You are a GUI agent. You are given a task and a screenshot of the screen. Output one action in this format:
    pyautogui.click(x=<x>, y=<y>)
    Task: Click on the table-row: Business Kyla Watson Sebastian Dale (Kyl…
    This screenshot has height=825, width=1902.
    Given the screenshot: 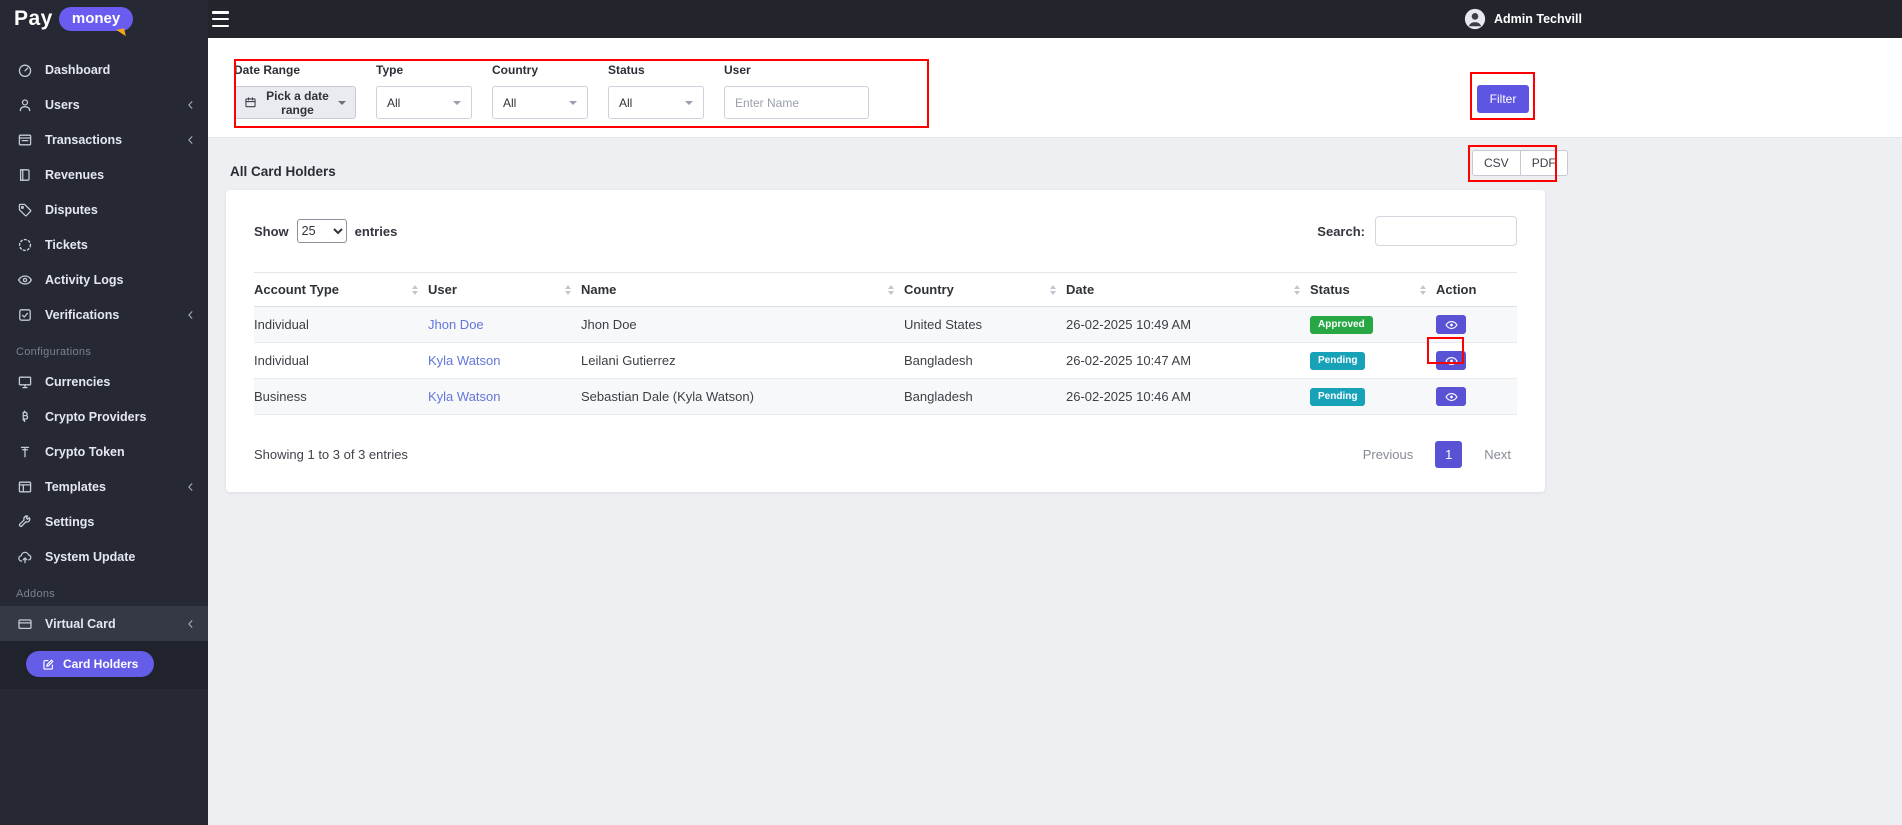 What is the action you would take?
    pyautogui.click(x=885, y=396)
    